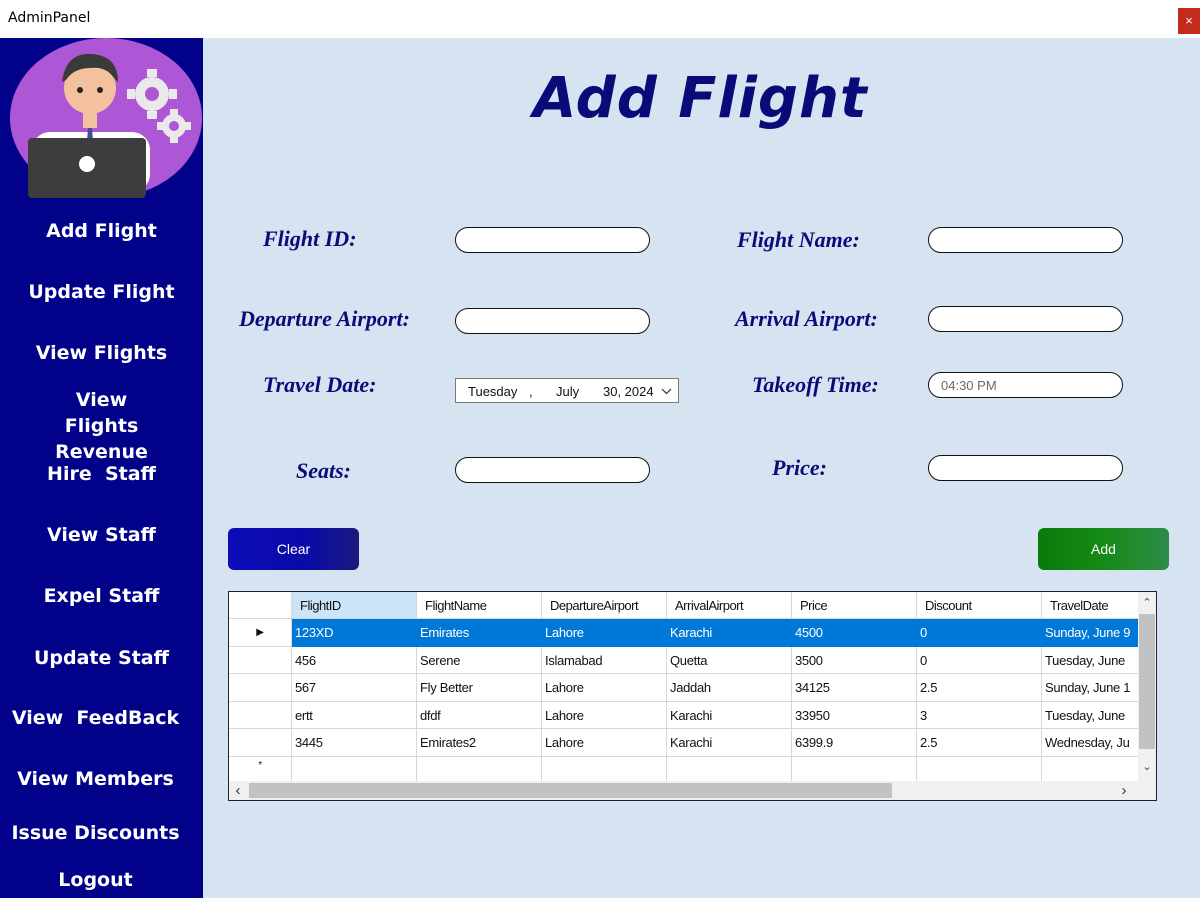 Image resolution: width=1200 pixels, height=898 pixels. Describe the element at coordinates (1025, 468) in the screenshot. I see `price-input` at that location.